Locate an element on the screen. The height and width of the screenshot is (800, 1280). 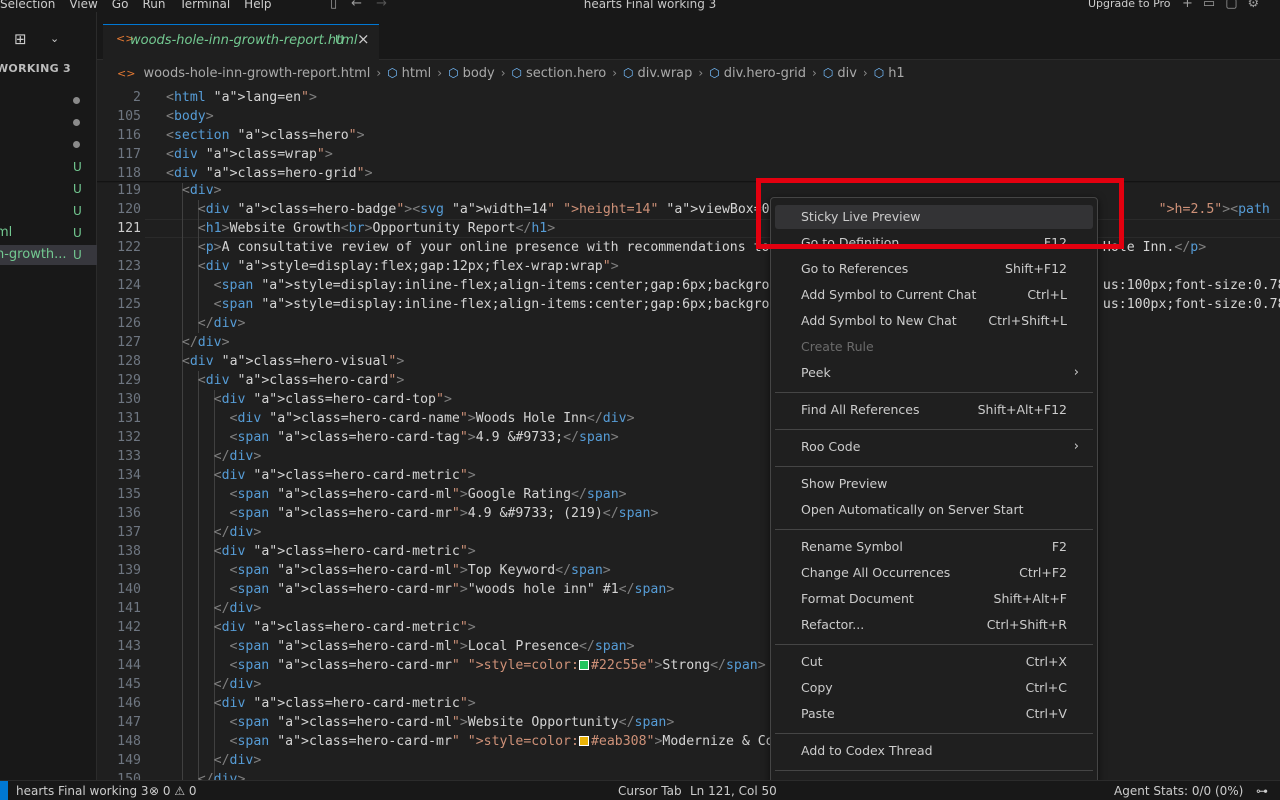
code-line: 127 </div> is located at coordinates (688, 342).